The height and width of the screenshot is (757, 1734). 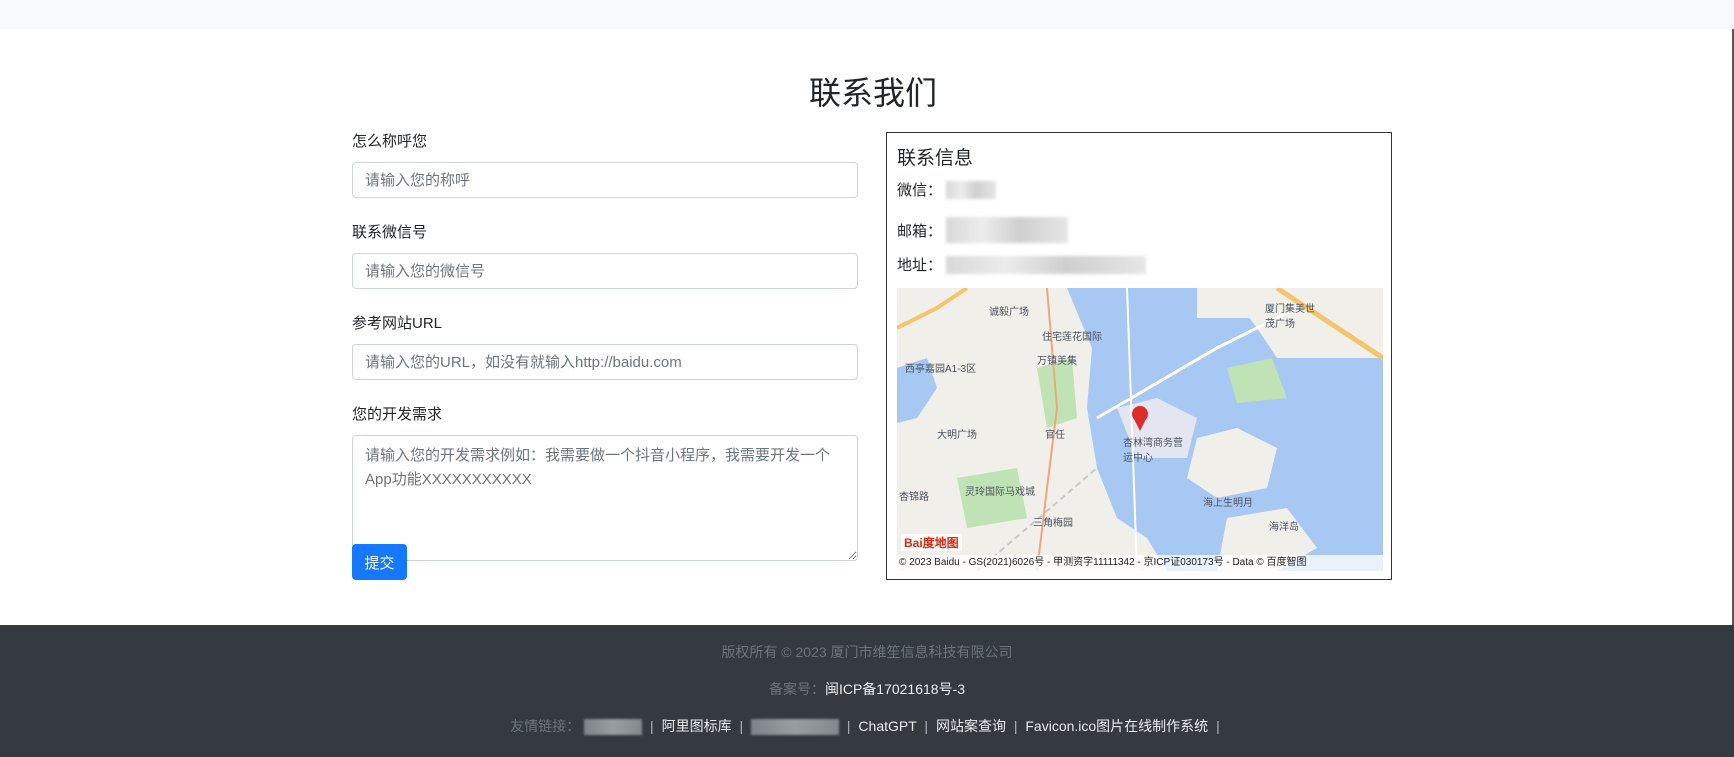 I want to click on link-favicon: Favicon.ico图片在线制作系统, so click(x=1116, y=726).